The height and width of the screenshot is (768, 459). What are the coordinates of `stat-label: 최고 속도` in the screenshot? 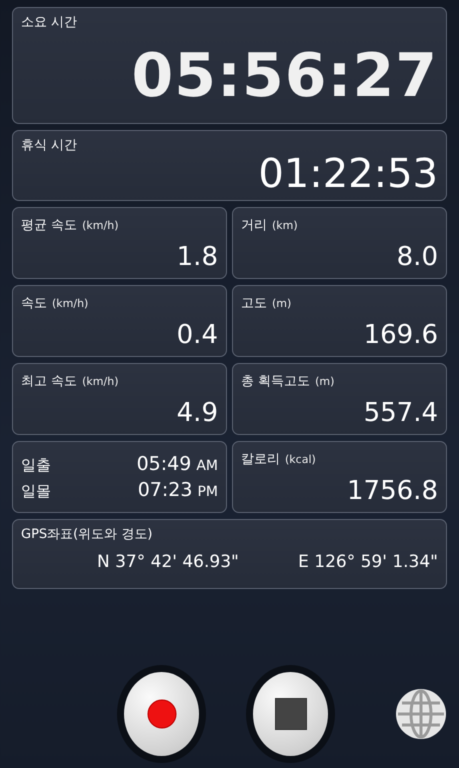 It's located at (49, 382).